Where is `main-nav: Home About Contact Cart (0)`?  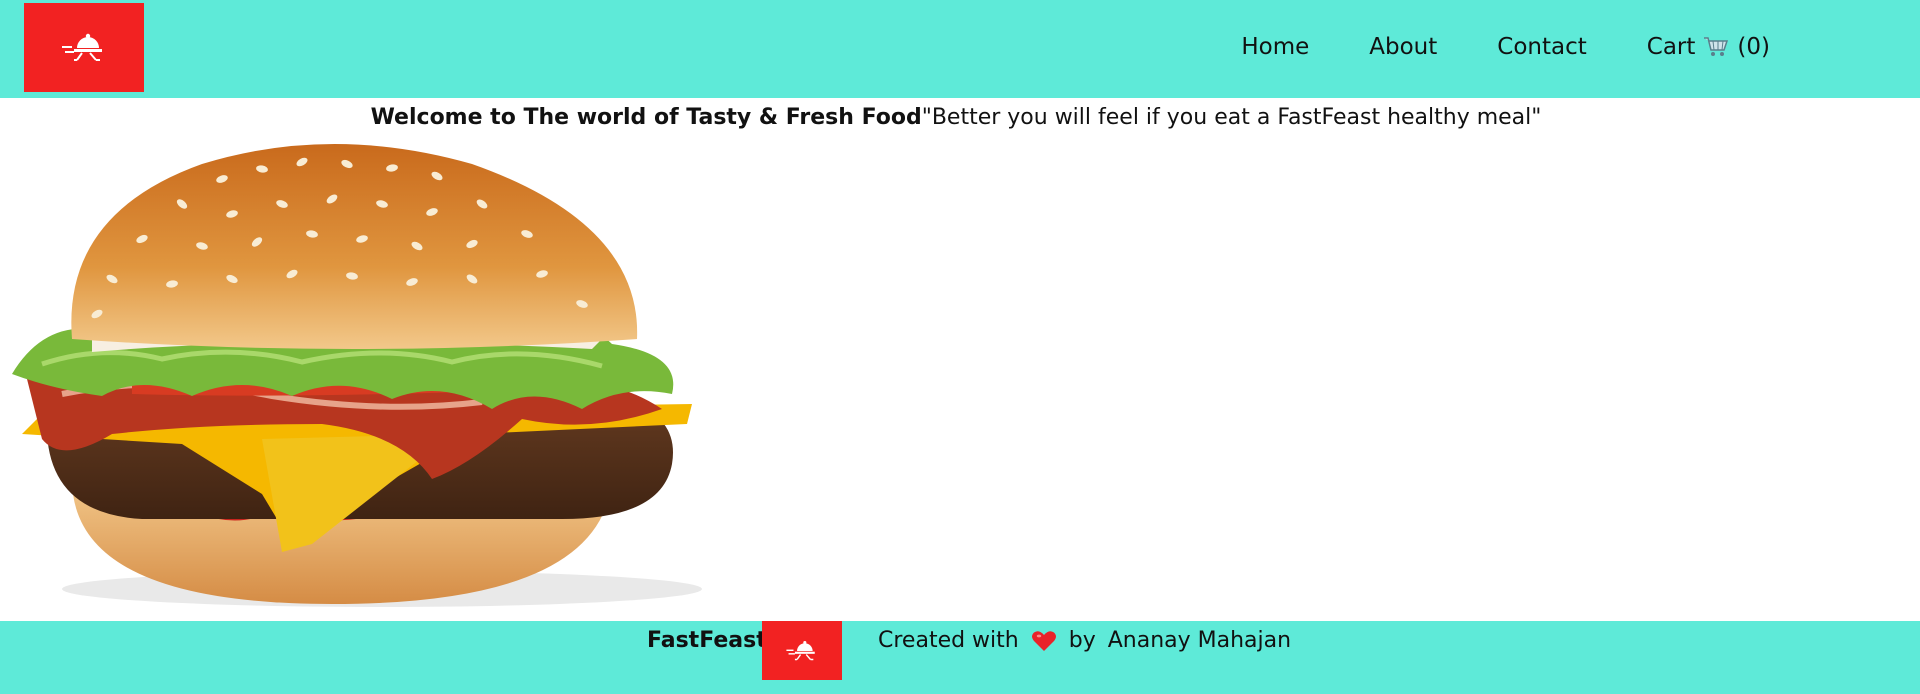 main-nav: Home About Contact Cart (0) is located at coordinates (1505, 47).